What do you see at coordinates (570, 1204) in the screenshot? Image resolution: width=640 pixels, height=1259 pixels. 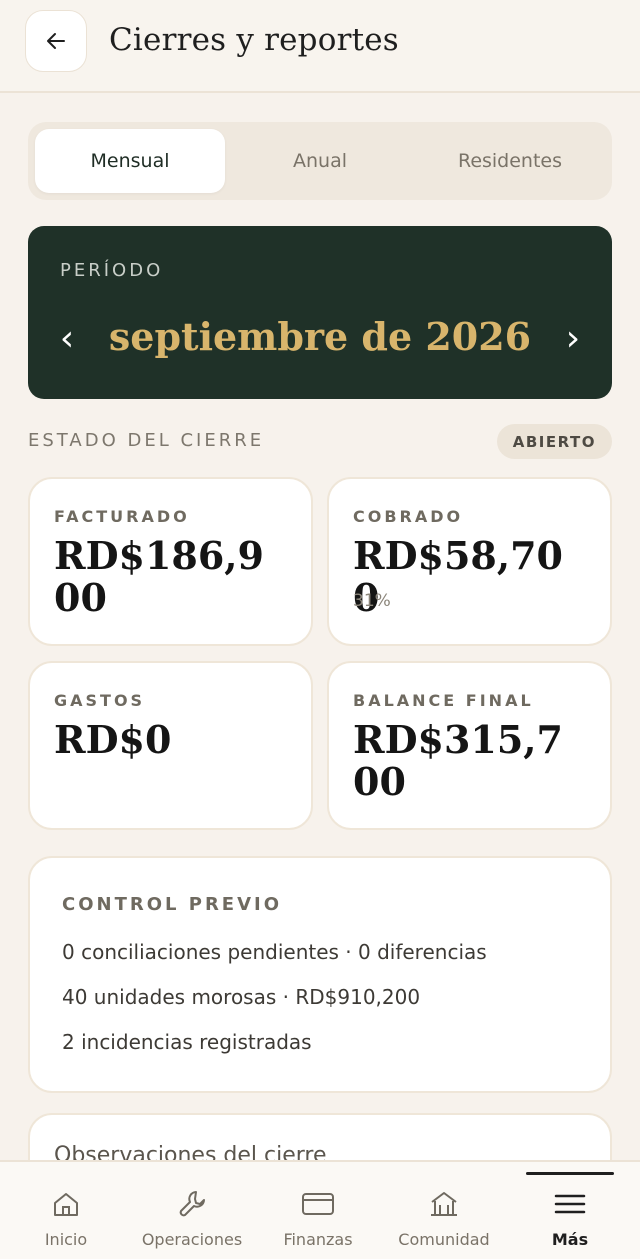 I see `menu-icon` at bounding box center [570, 1204].